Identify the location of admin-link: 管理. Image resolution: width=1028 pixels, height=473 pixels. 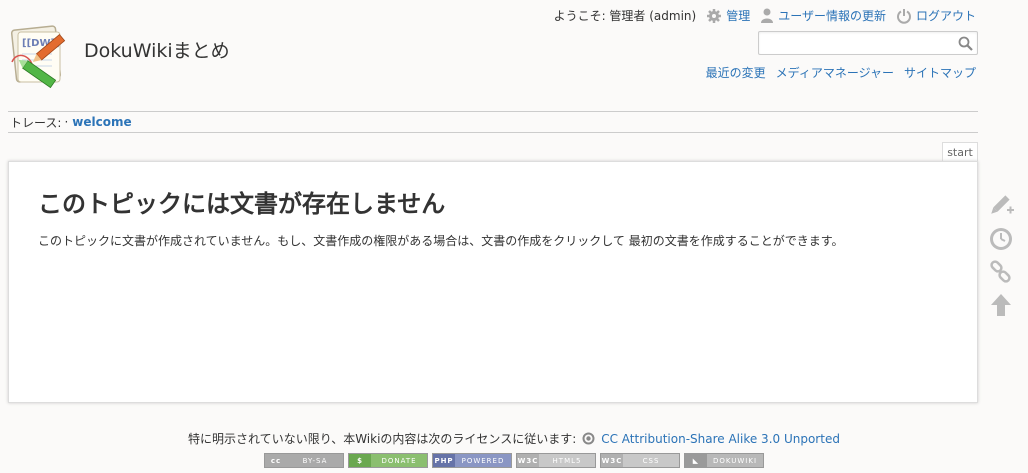
(728, 15).